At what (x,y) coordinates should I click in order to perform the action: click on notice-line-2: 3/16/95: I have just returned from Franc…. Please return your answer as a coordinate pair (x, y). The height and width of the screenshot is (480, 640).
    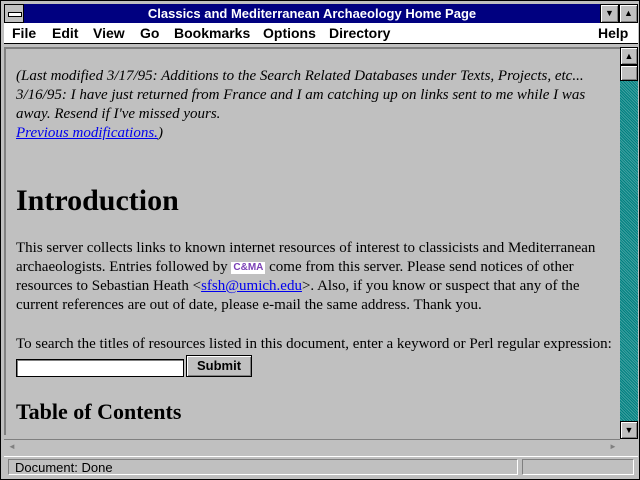
    Looking at the image, I should click on (301, 104).